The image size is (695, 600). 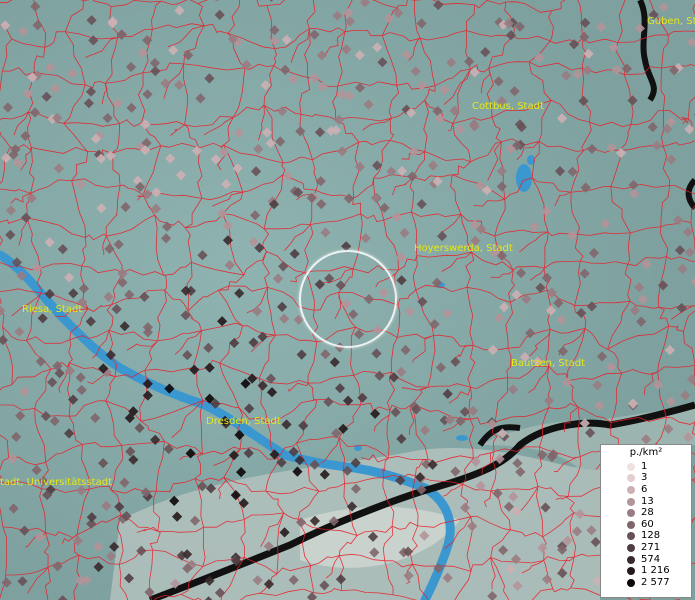 I want to click on legend-entry: 1 216, so click(x=646, y=571).